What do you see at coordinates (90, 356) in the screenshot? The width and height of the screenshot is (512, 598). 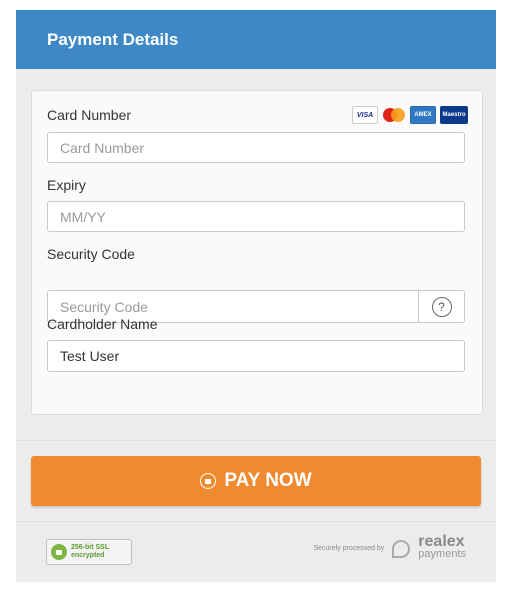 I see `cardholder-name-value: Test User` at bounding box center [90, 356].